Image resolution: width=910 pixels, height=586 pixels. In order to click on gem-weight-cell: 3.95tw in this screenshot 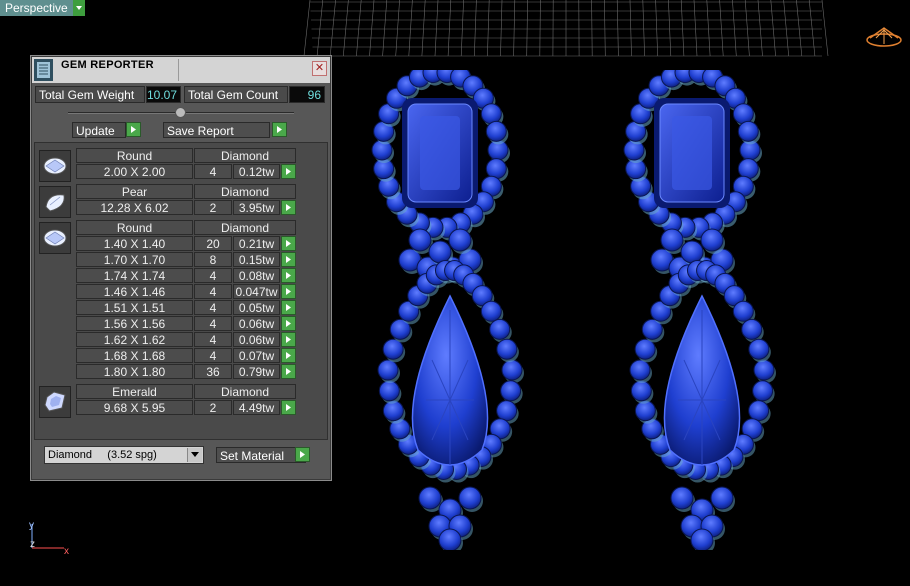, I will do `click(256, 207)`.